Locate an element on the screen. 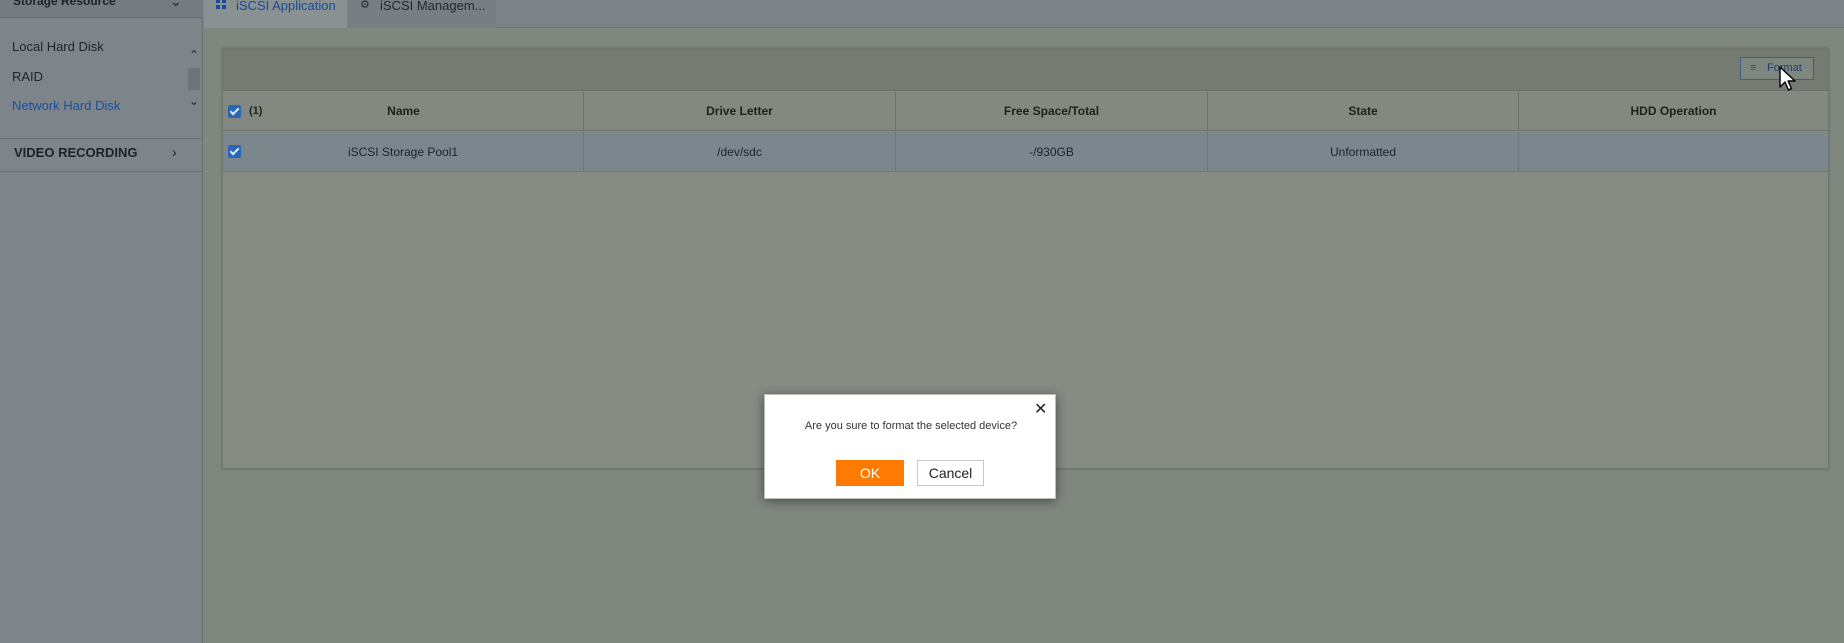  scroll-up-icon: ⌃ is located at coordinates (194, 55).